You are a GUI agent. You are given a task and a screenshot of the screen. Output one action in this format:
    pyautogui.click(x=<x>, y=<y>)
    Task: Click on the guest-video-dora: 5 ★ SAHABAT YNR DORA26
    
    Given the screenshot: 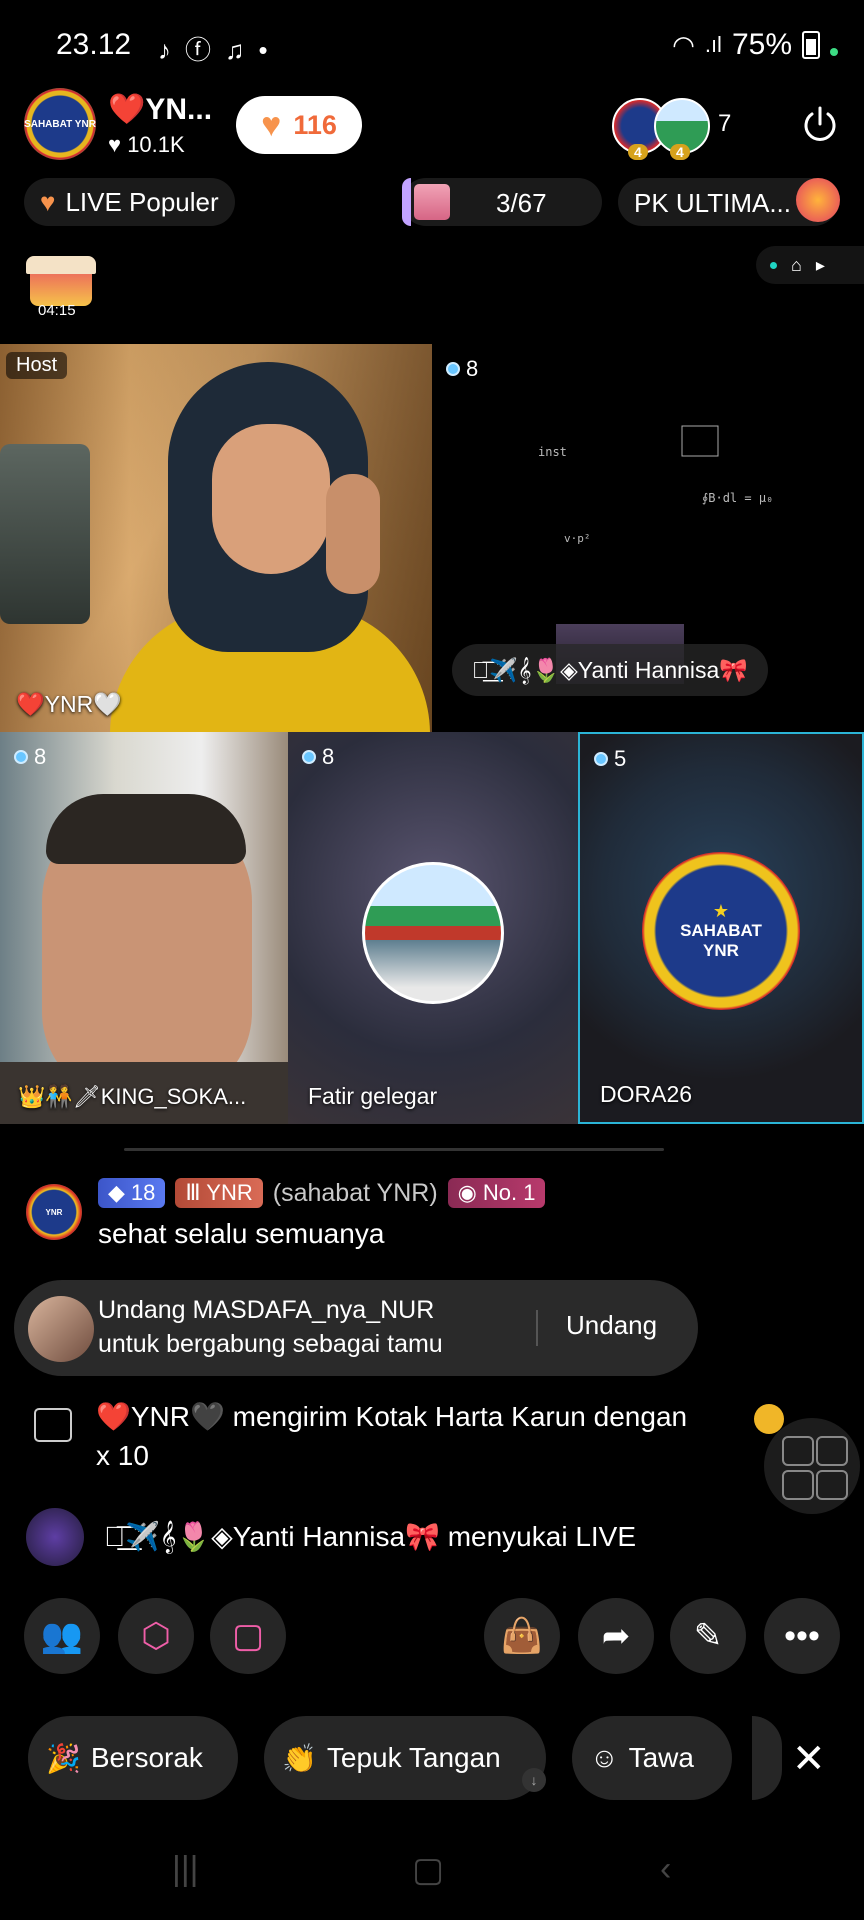 What is the action you would take?
    pyautogui.click(x=721, y=928)
    